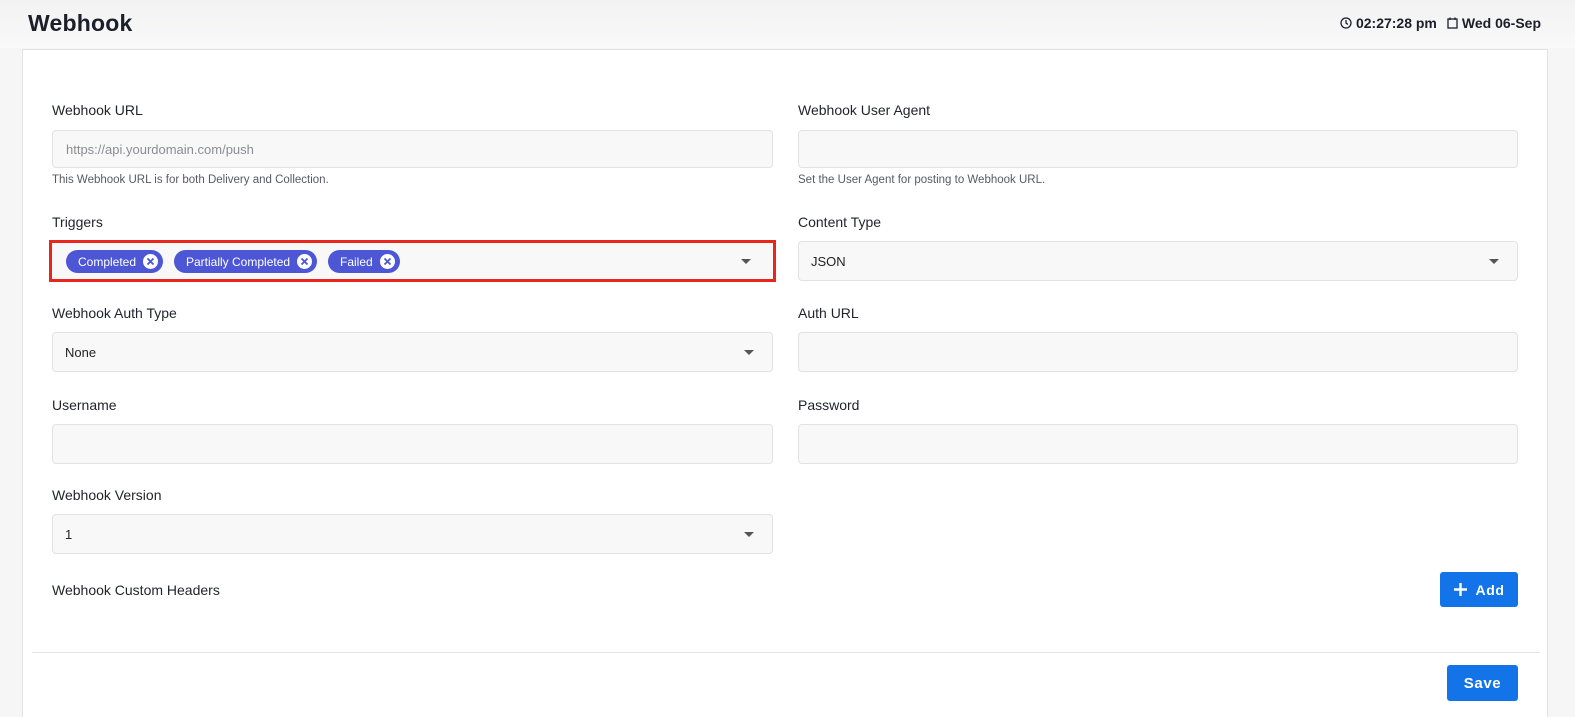 The width and height of the screenshot is (1575, 717). Describe the element at coordinates (80, 23) in the screenshot. I see `page-title: Webhook` at that location.